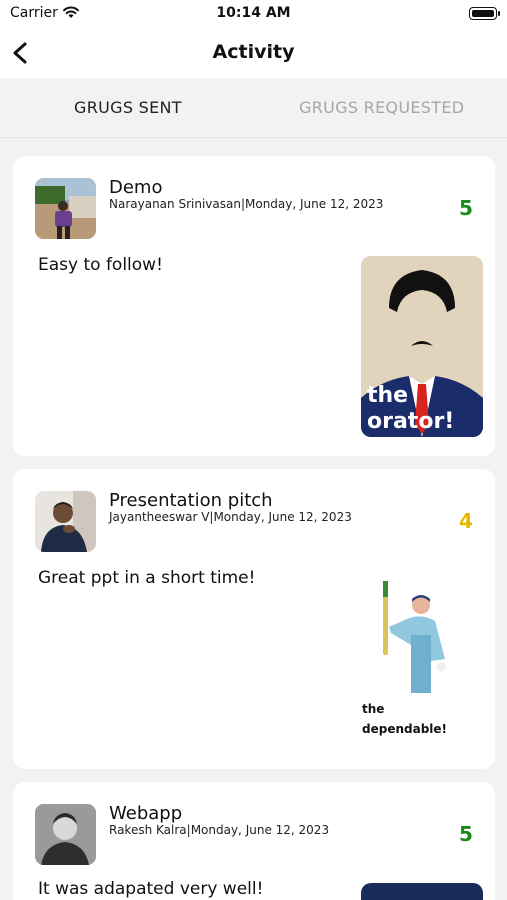 Image resolution: width=507 pixels, height=900 pixels. I want to click on page-title: Activity, so click(253, 52).